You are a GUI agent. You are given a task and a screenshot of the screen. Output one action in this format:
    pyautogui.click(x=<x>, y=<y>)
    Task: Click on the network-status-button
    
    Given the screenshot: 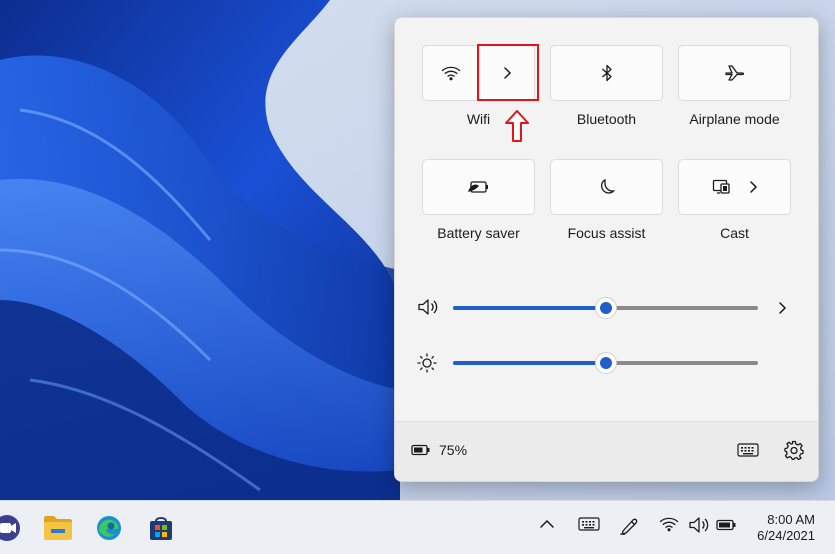 What is the action you would take?
    pyautogui.click(x=669, y=524)
    